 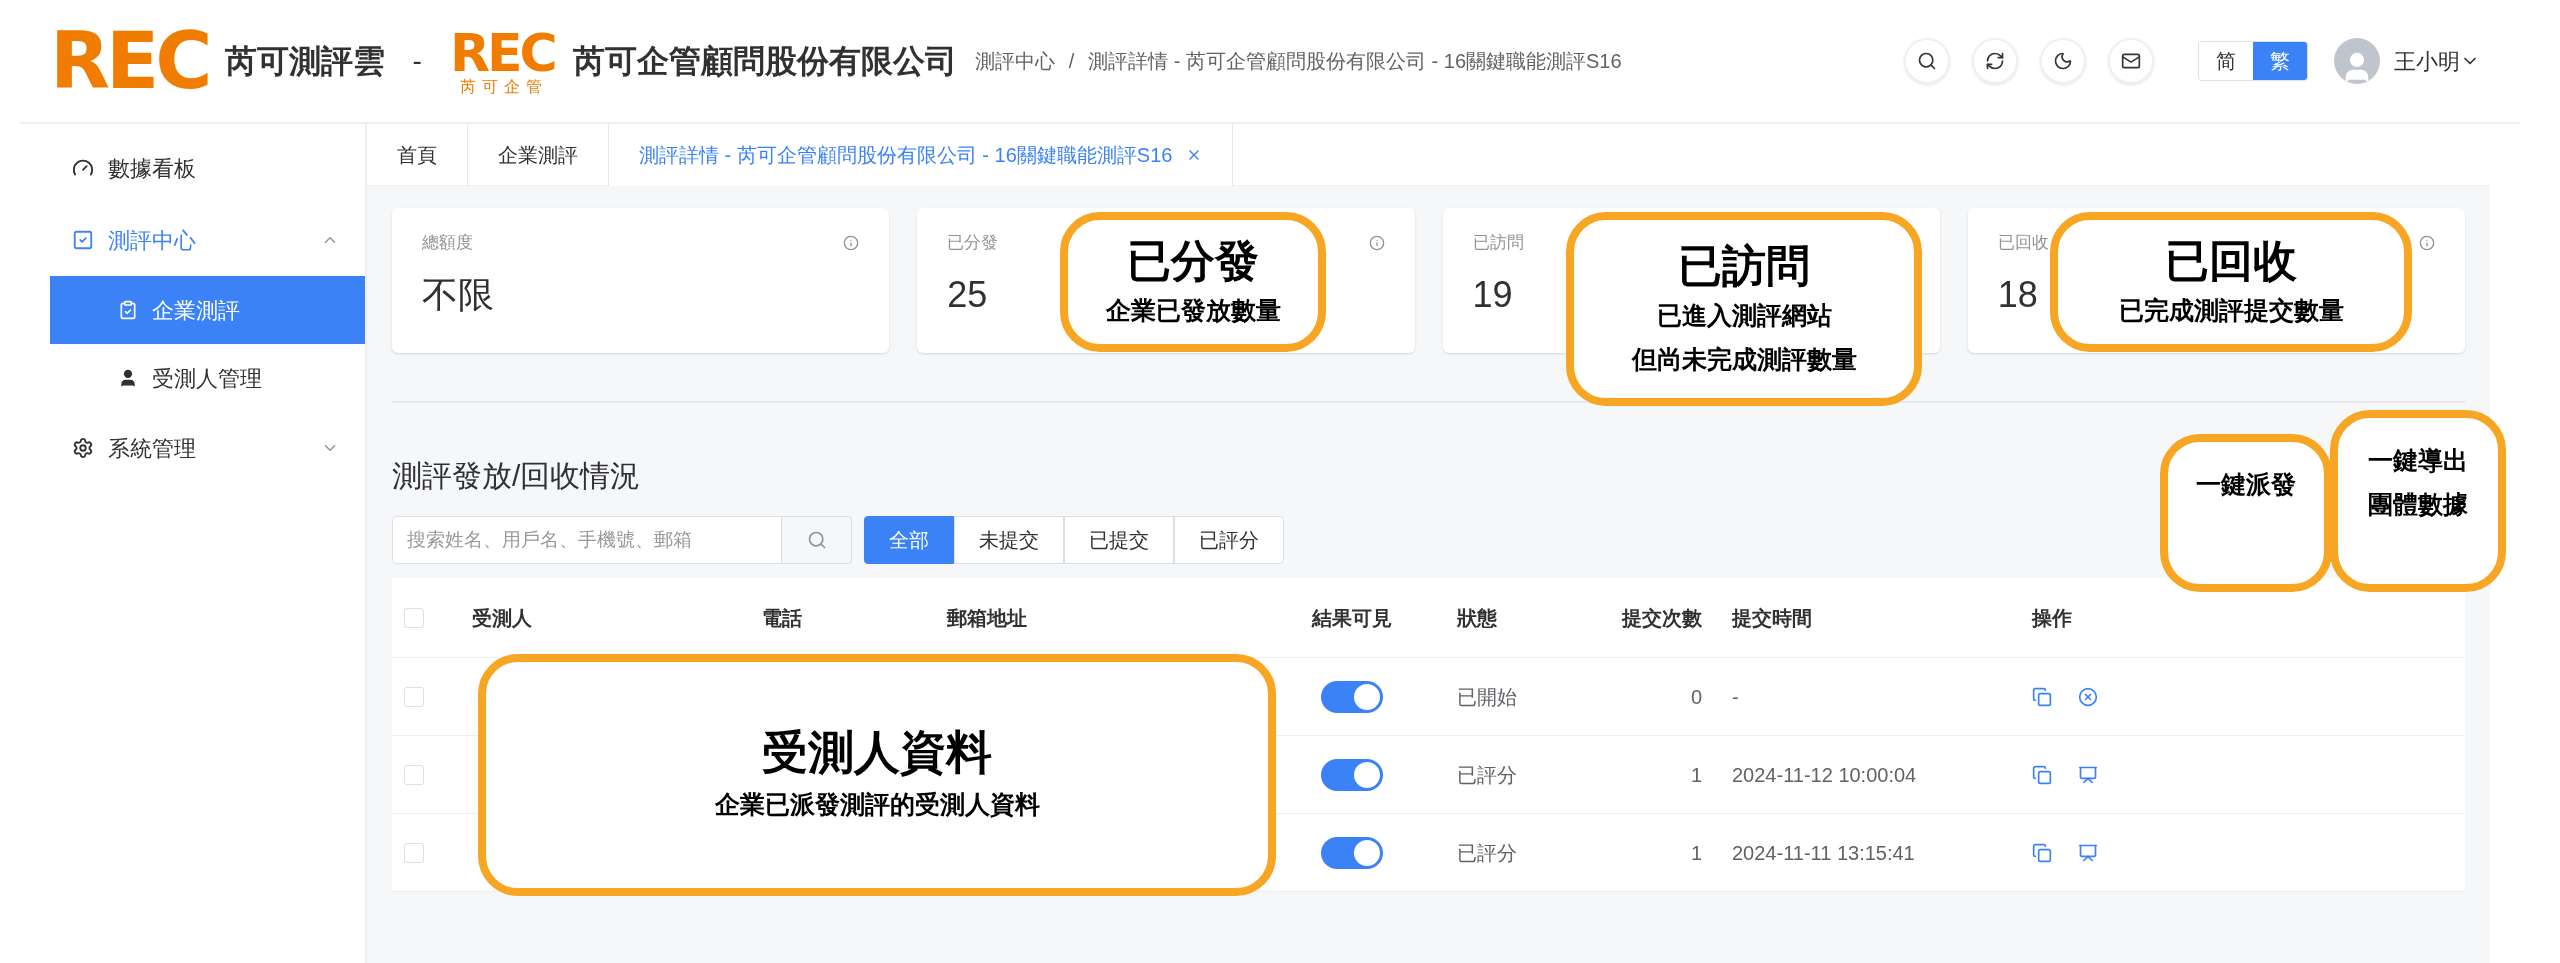 I want to click on settings-icon, so click(x=83, y=448).